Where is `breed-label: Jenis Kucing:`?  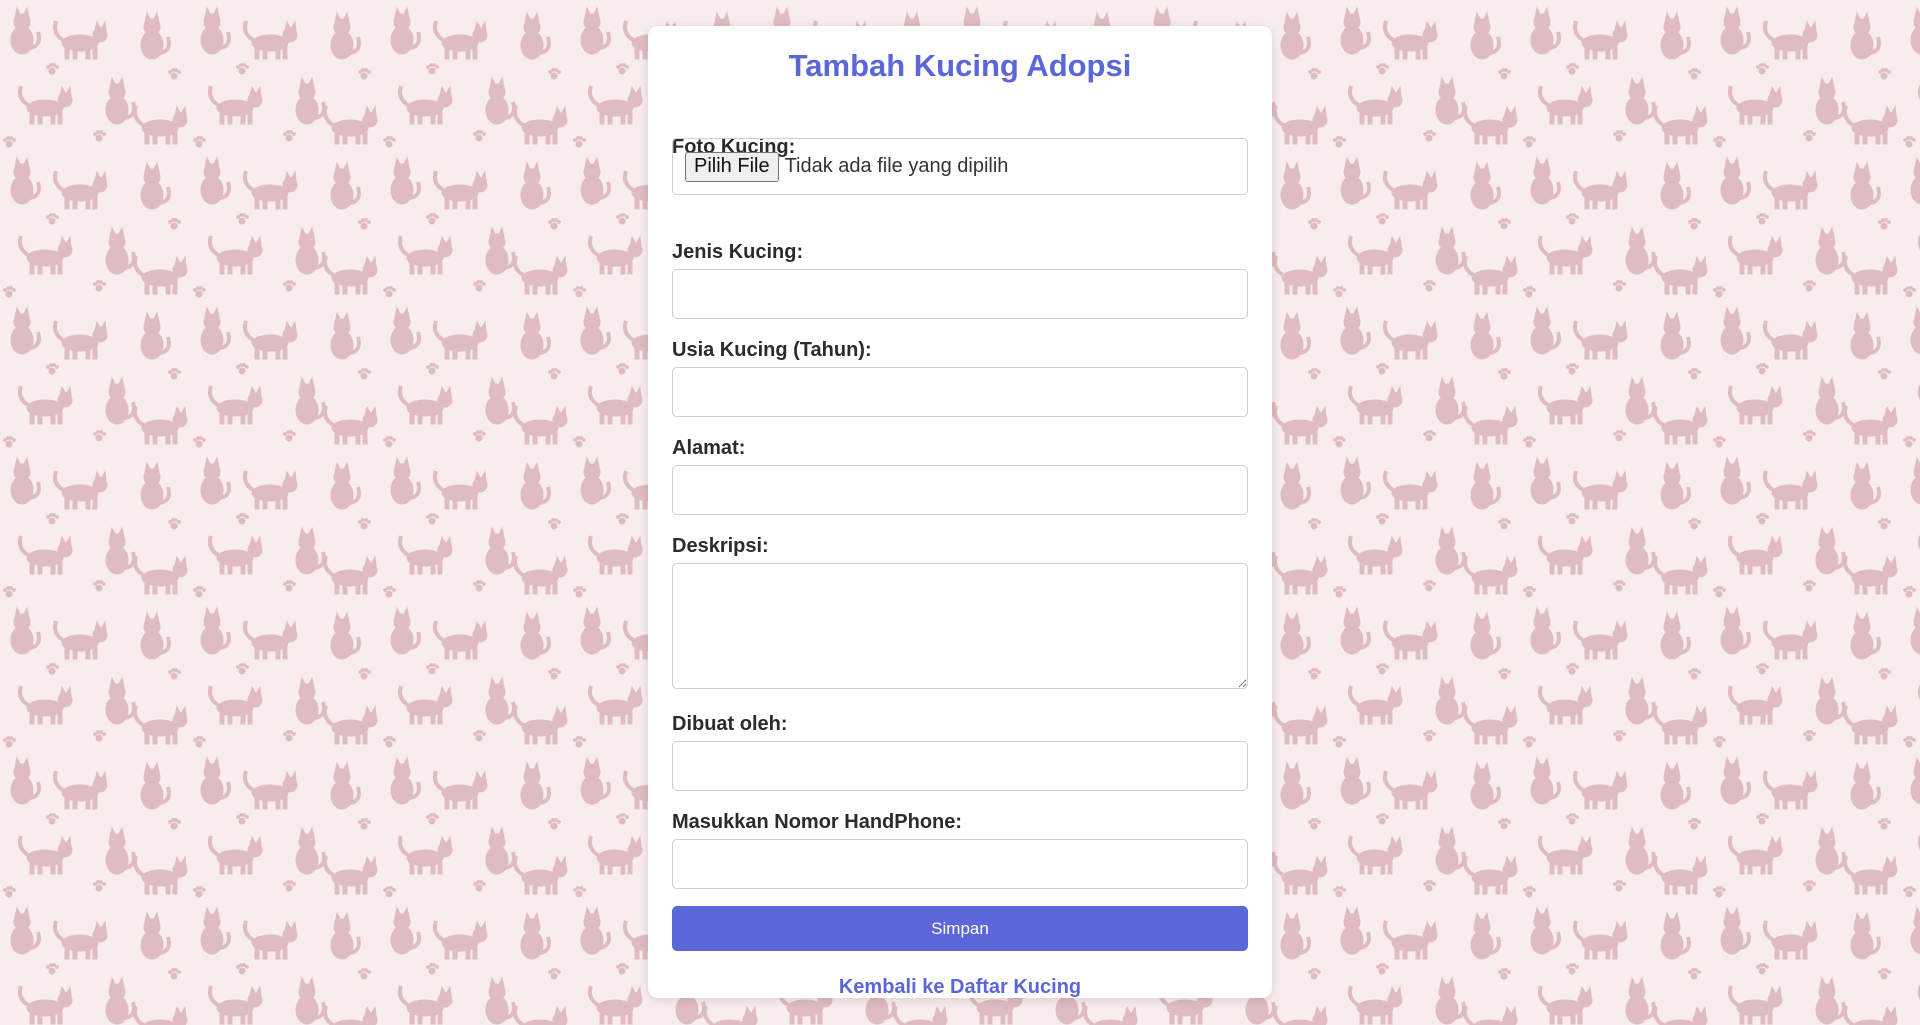
breed-label: Jenis Kucing: is located at coordinates (738, 252).